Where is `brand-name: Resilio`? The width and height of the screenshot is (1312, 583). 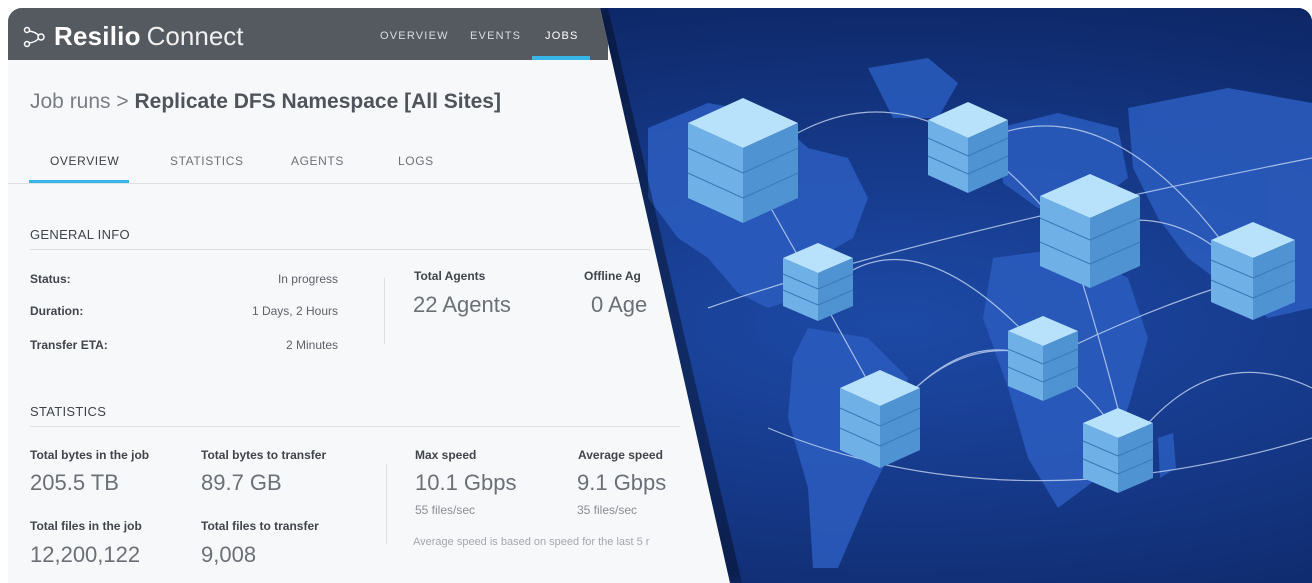
brand-name: Resilio is located at coordinates (97, 36).